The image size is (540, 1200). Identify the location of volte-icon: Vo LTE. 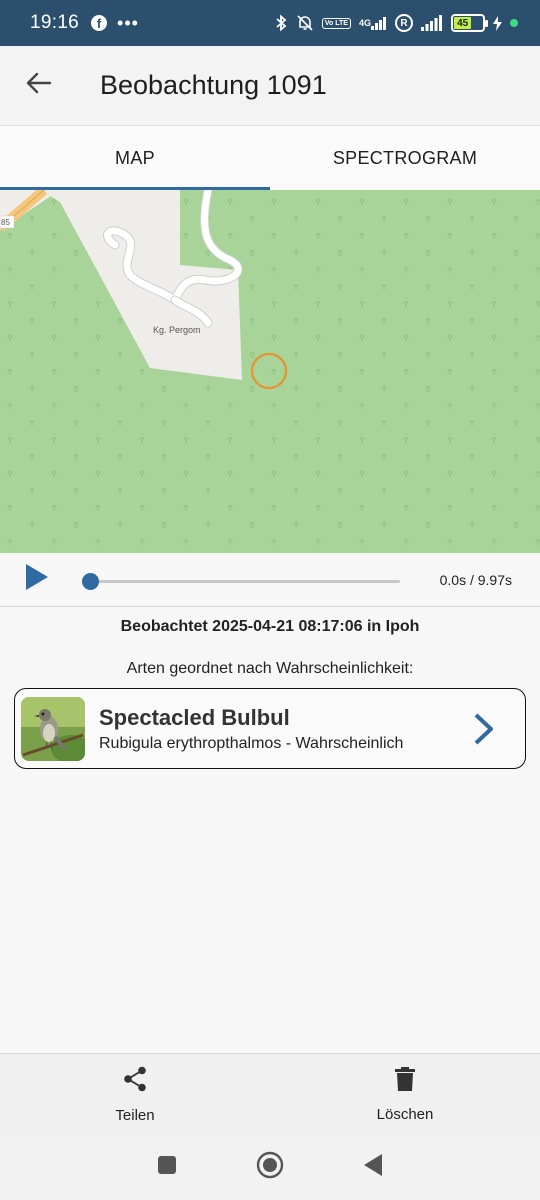
(336, 23).